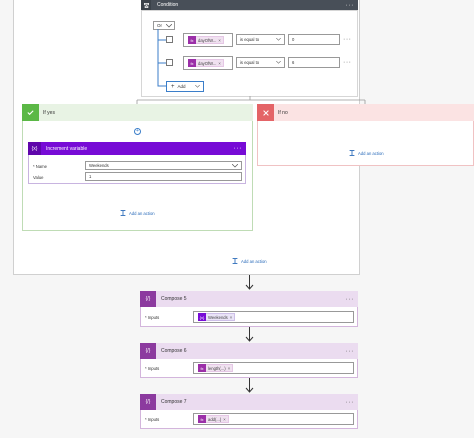 The image size is (474, 438). I want to click on add-button: + Add, so click(185, 86).